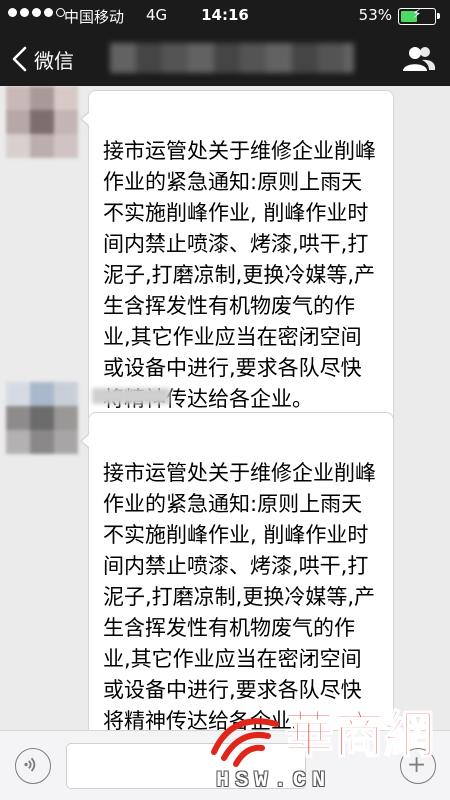 This screenshot has height=800, width=450. I want to click on contacts-icon, so click(419, 59).